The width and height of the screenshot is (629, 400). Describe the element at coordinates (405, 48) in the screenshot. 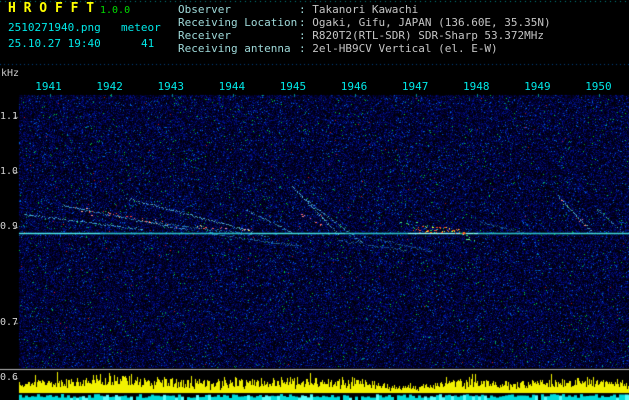

I see `info-value: 2el-HB9CV Vertical (el. E-W)` at that location.